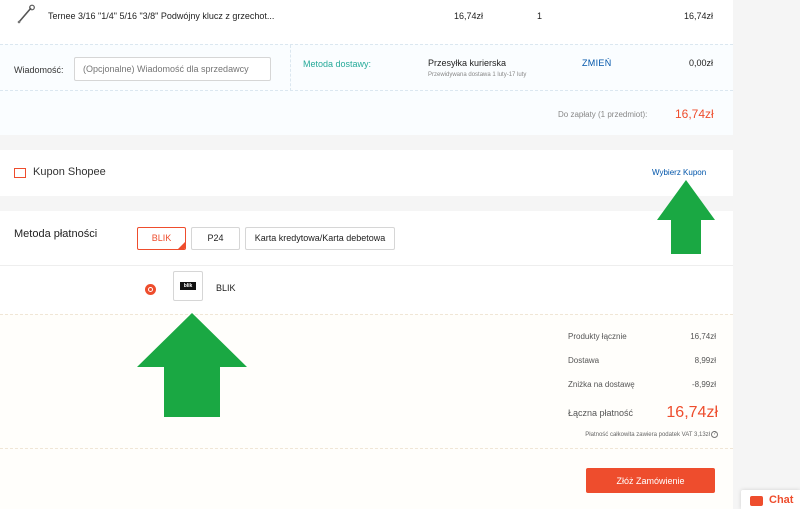  What do you see at coordinates (226, 288) in the screenshot?
I see `selected-payment-label: BLIK` at bounding box center [226, 288].